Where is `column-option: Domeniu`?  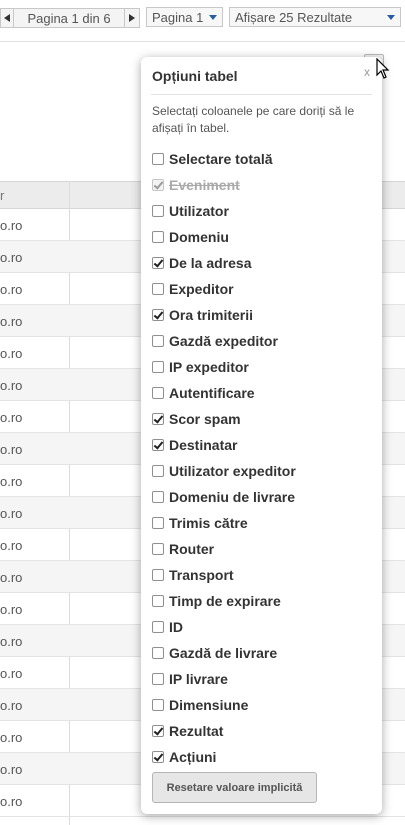
column-option: Domeniu is located at coordinates (190, 237).